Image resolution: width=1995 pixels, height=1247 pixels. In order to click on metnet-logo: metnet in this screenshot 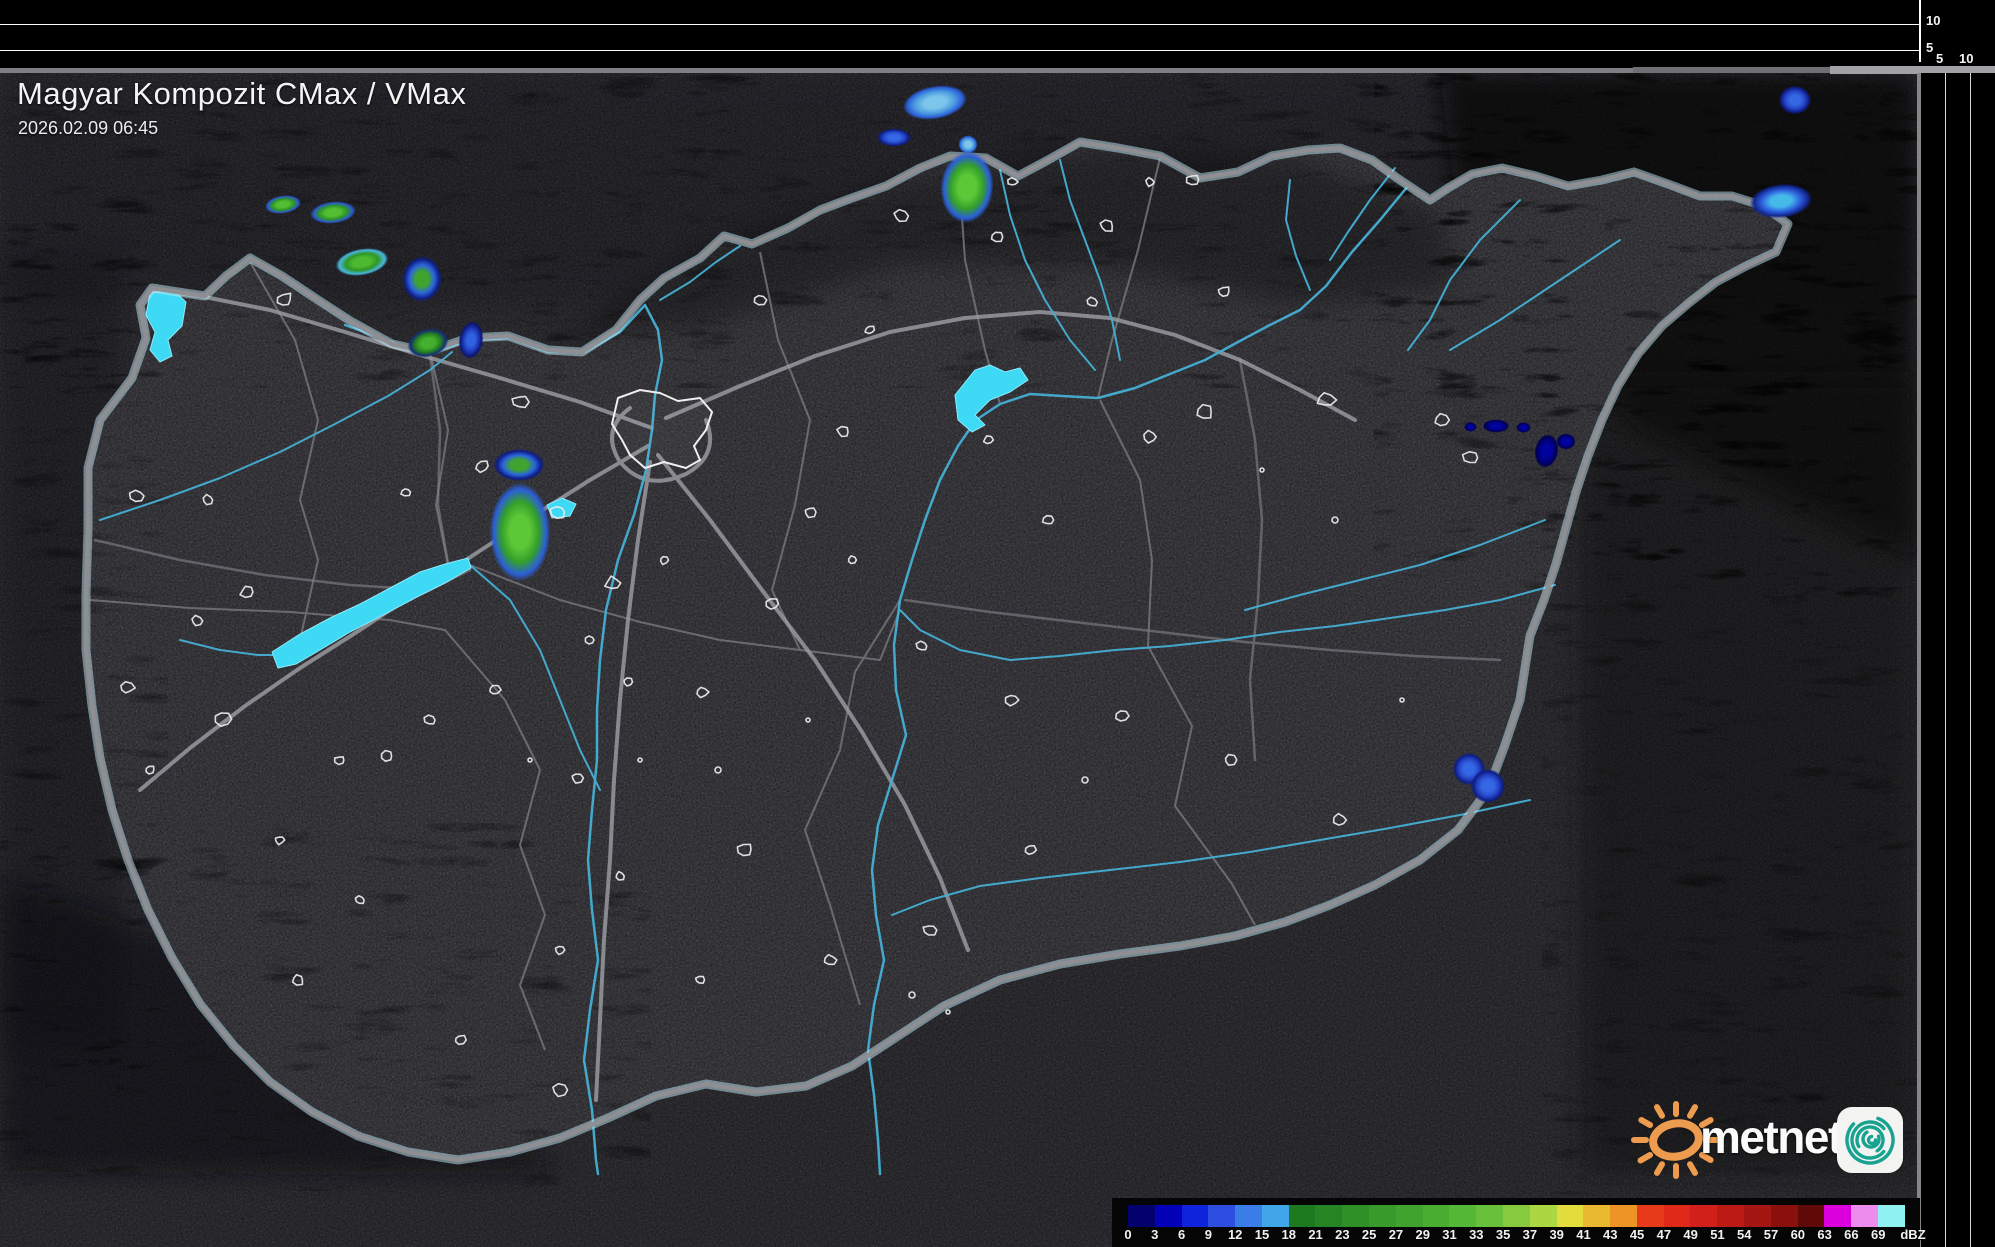, I will do `click(1769, 1139)`.